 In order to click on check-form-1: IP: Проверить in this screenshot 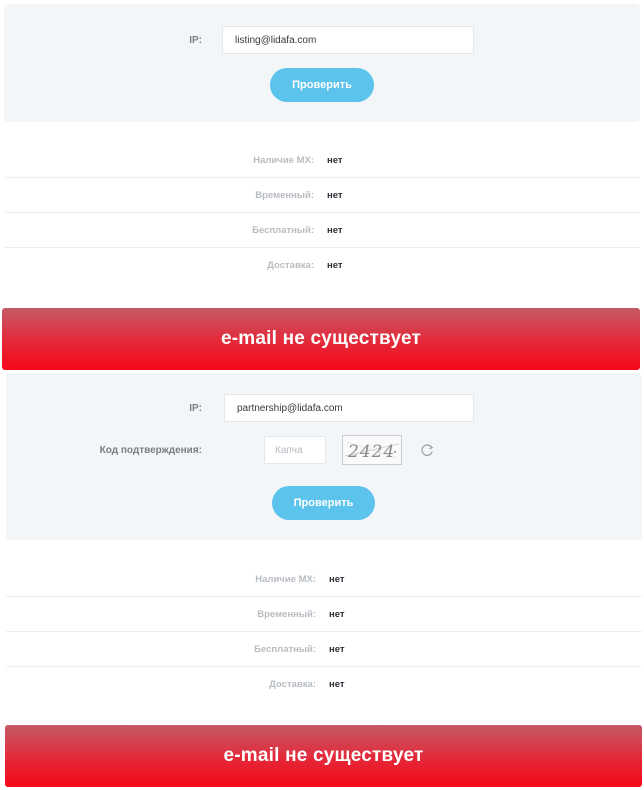, I will do `click(322, 63)`.